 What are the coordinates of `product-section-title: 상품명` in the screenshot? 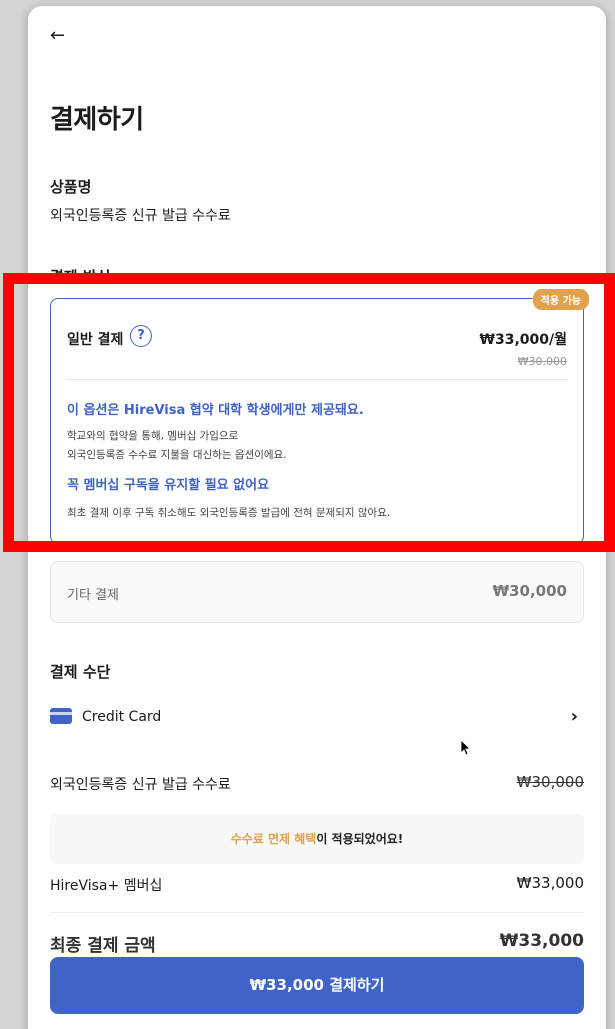 It's located at (71, 187).